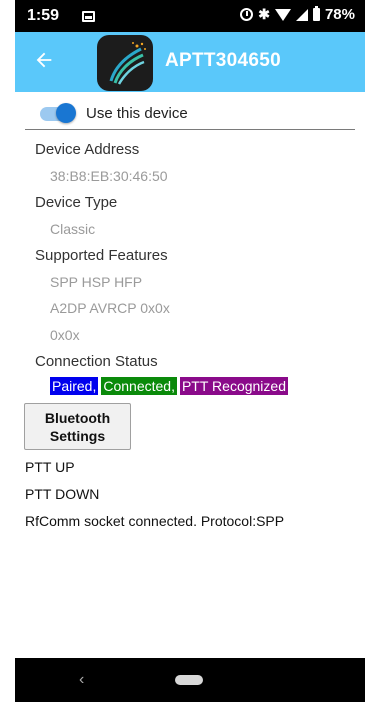 This screenshot has width=365, height=702. I want to click on log-line-rfcomm: RfComm socket connected. Protocol:SPP, so click(155, 521).